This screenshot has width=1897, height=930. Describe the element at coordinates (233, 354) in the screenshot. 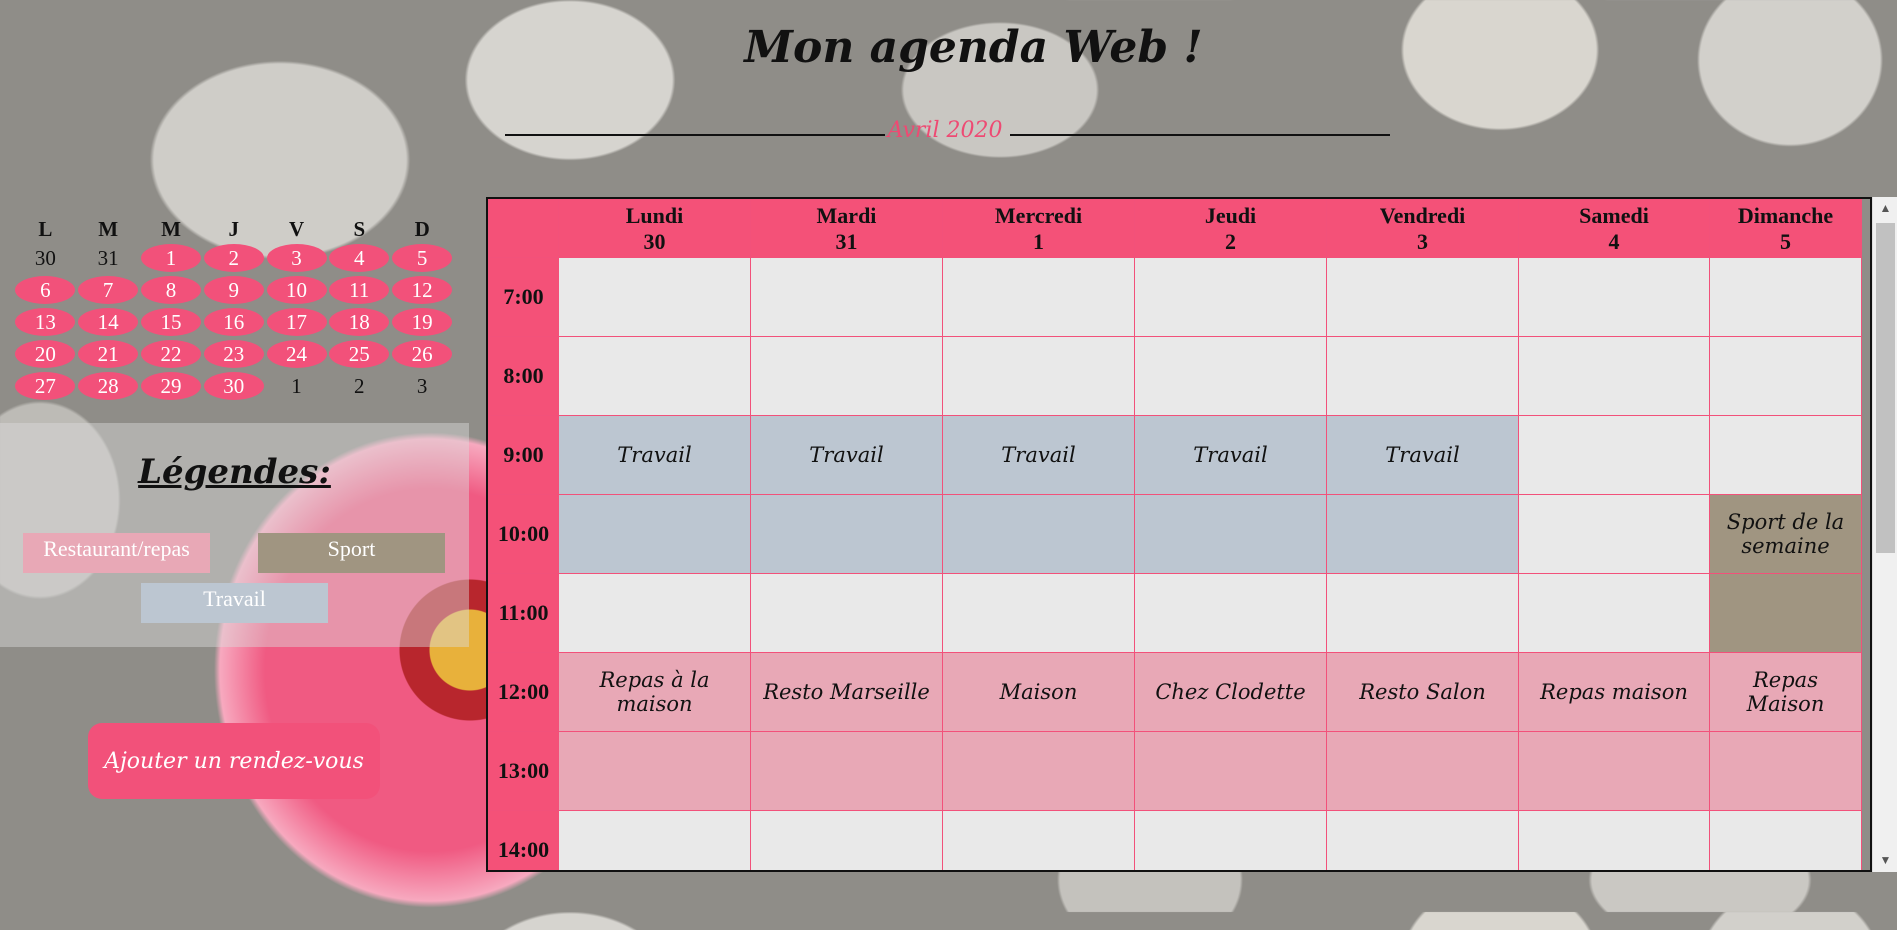

I see `mini-day-current-month: 23` at that location.